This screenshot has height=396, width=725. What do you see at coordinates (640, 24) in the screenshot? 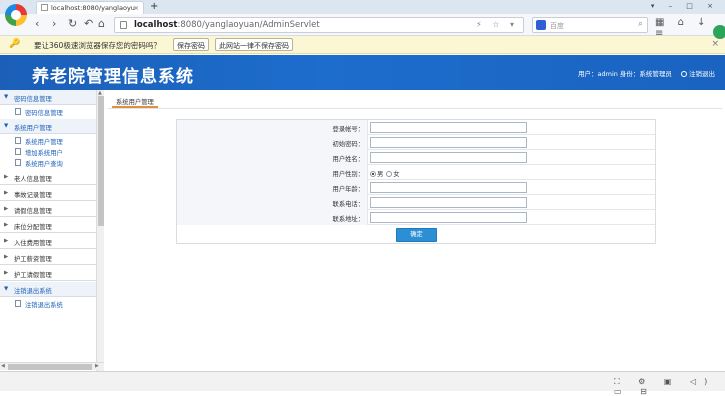
I see `search-icon: ⌕` at bounding box center [640, 24].